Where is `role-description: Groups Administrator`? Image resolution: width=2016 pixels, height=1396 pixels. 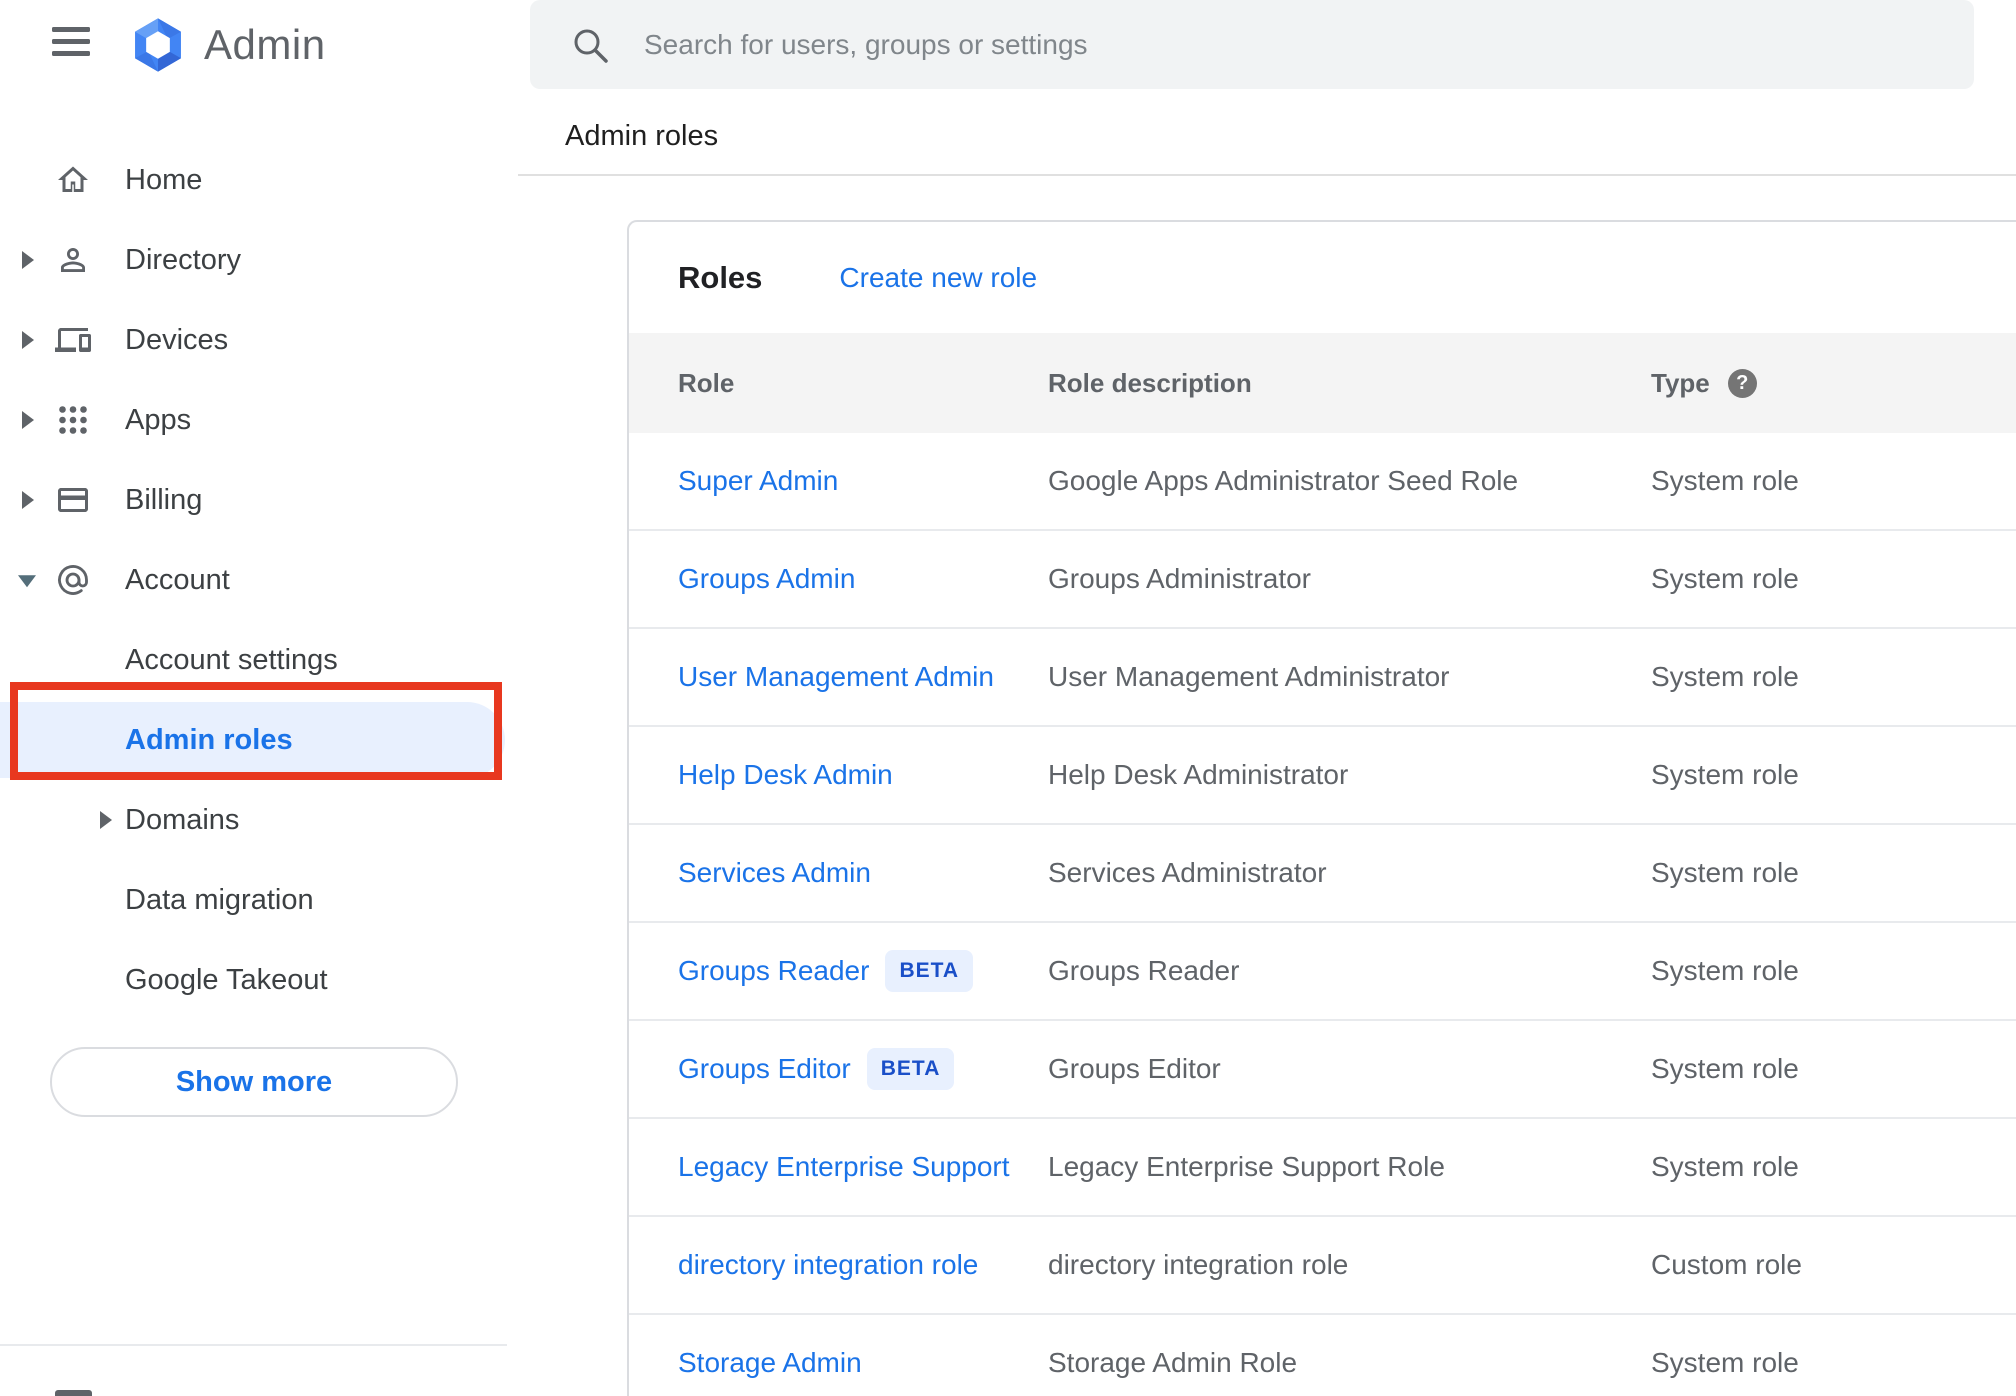 role-description: Groups Administrator is located at coordinates (1179, 578).